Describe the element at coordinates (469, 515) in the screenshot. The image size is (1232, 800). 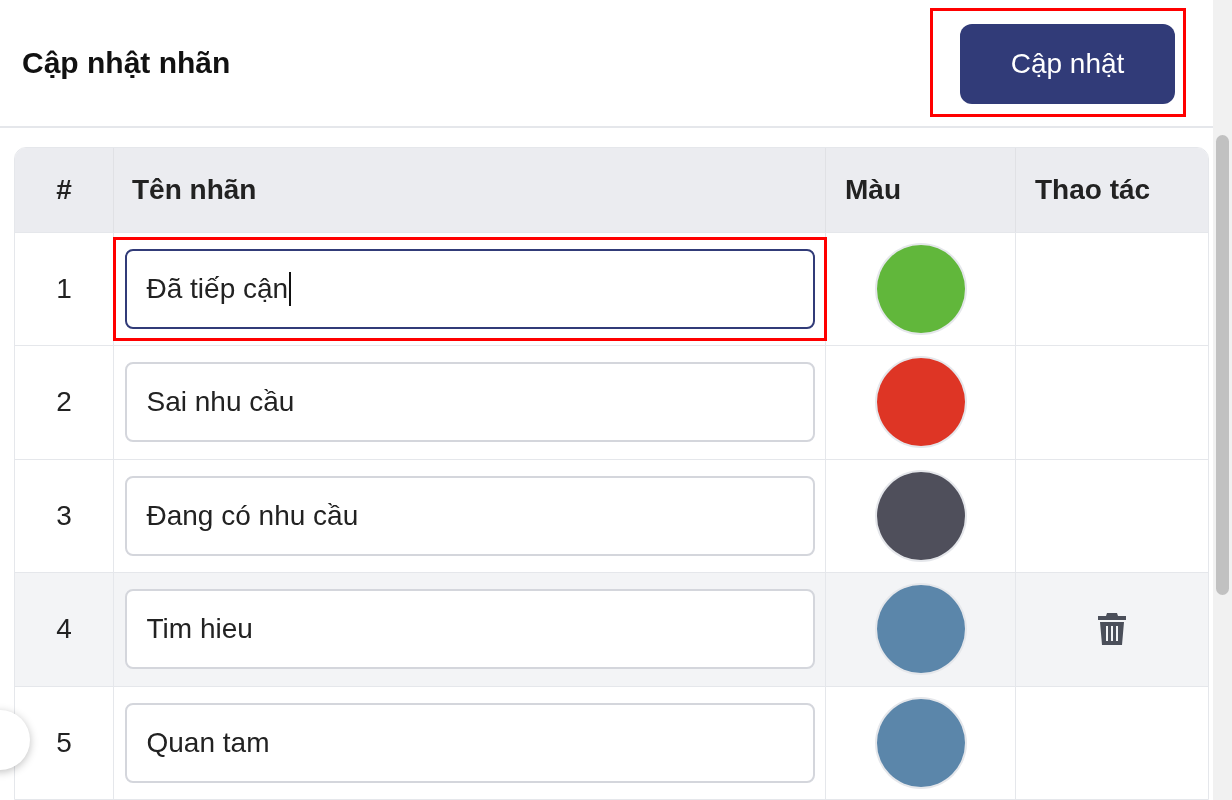
I see `label-name-field: Đang có nhu cầu` at that location.